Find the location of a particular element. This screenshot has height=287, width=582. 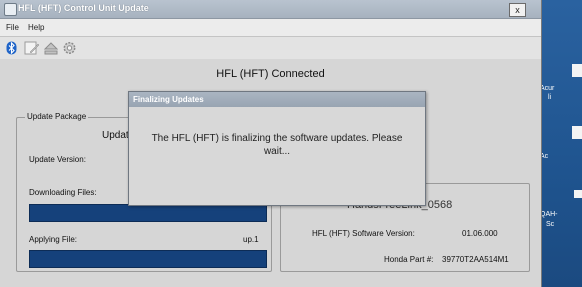

update-heading: Updat is located at coordinates (115, 135).